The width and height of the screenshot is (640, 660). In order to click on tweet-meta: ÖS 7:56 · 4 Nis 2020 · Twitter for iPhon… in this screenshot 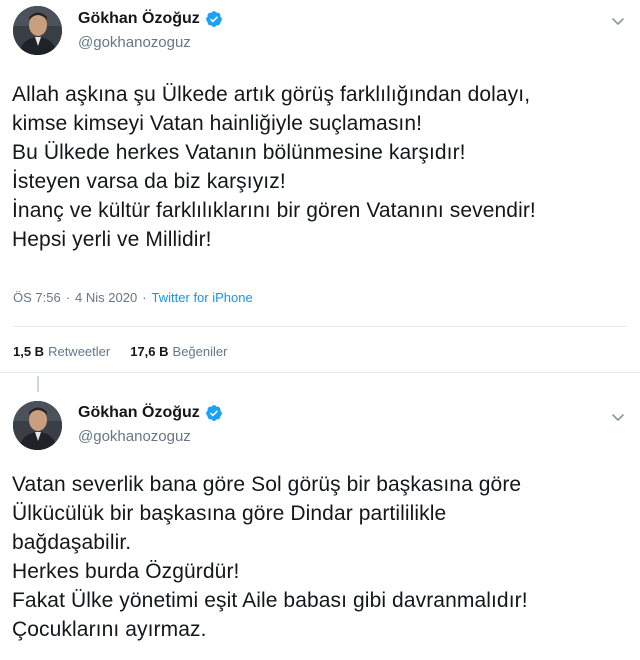, I will do `click(133, 297)`.